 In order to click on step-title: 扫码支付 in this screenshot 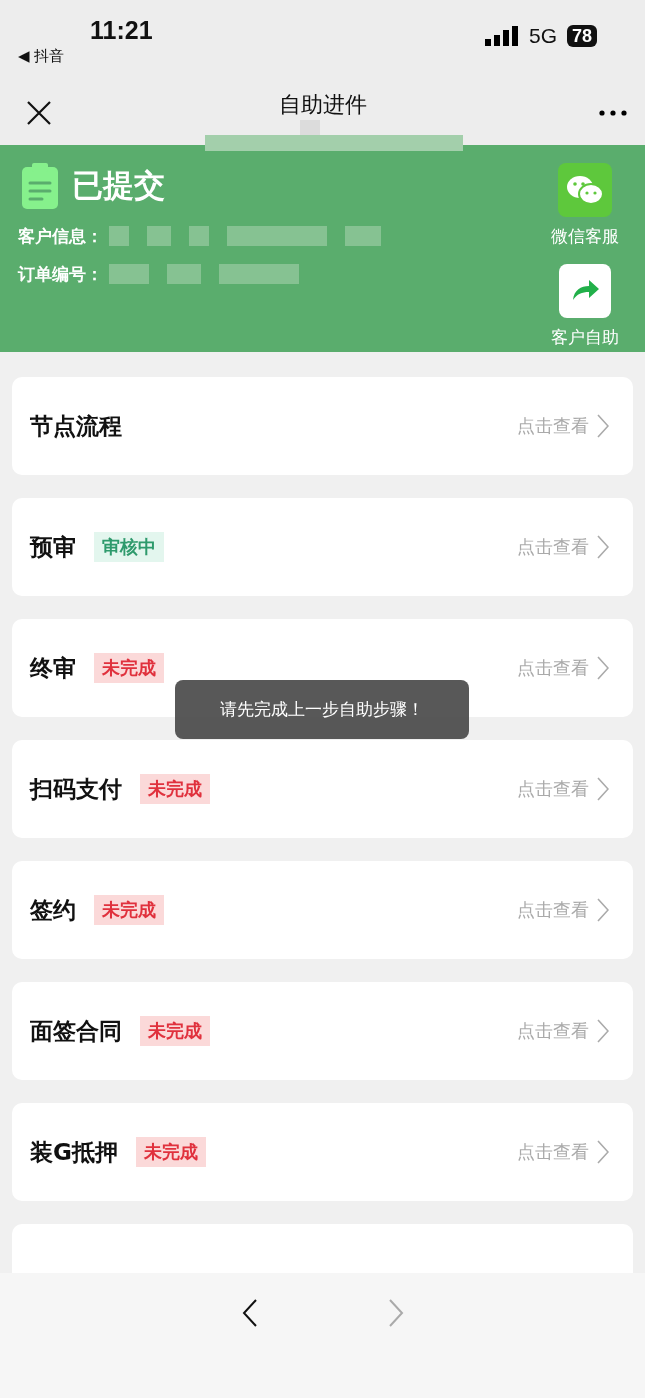, I will do `click(76, 789)`.